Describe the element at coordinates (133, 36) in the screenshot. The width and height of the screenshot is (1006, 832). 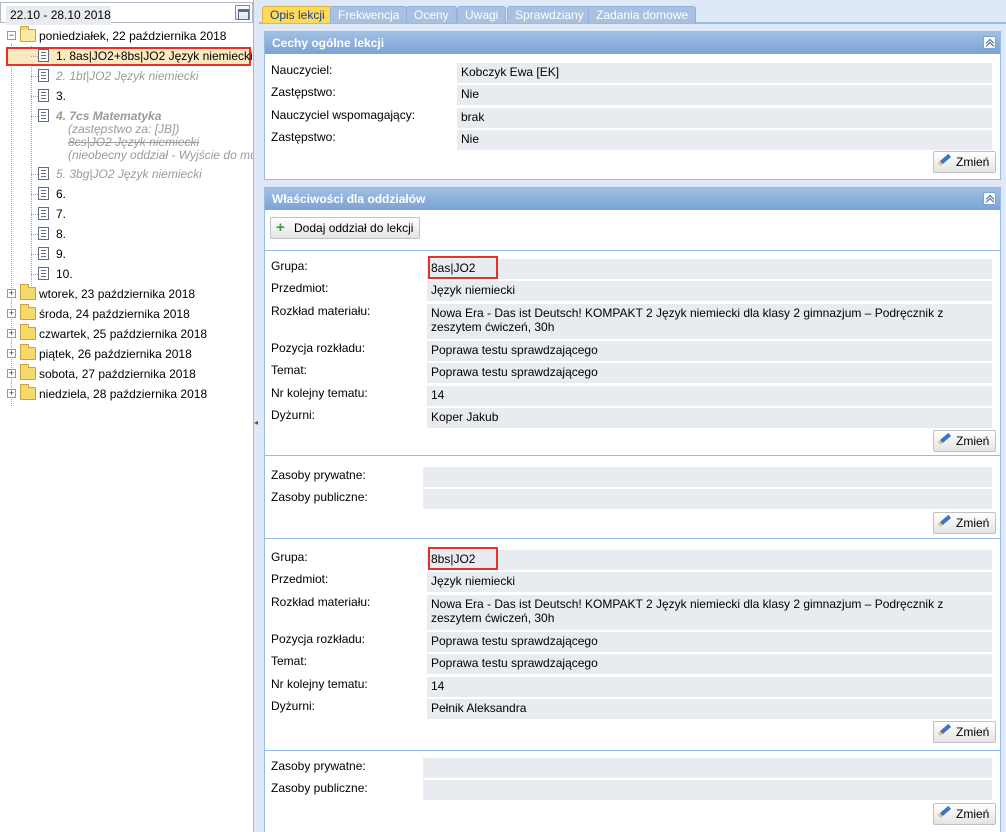
I see `tree-day-label: poniedziałek, 22 października 2018` at that location.